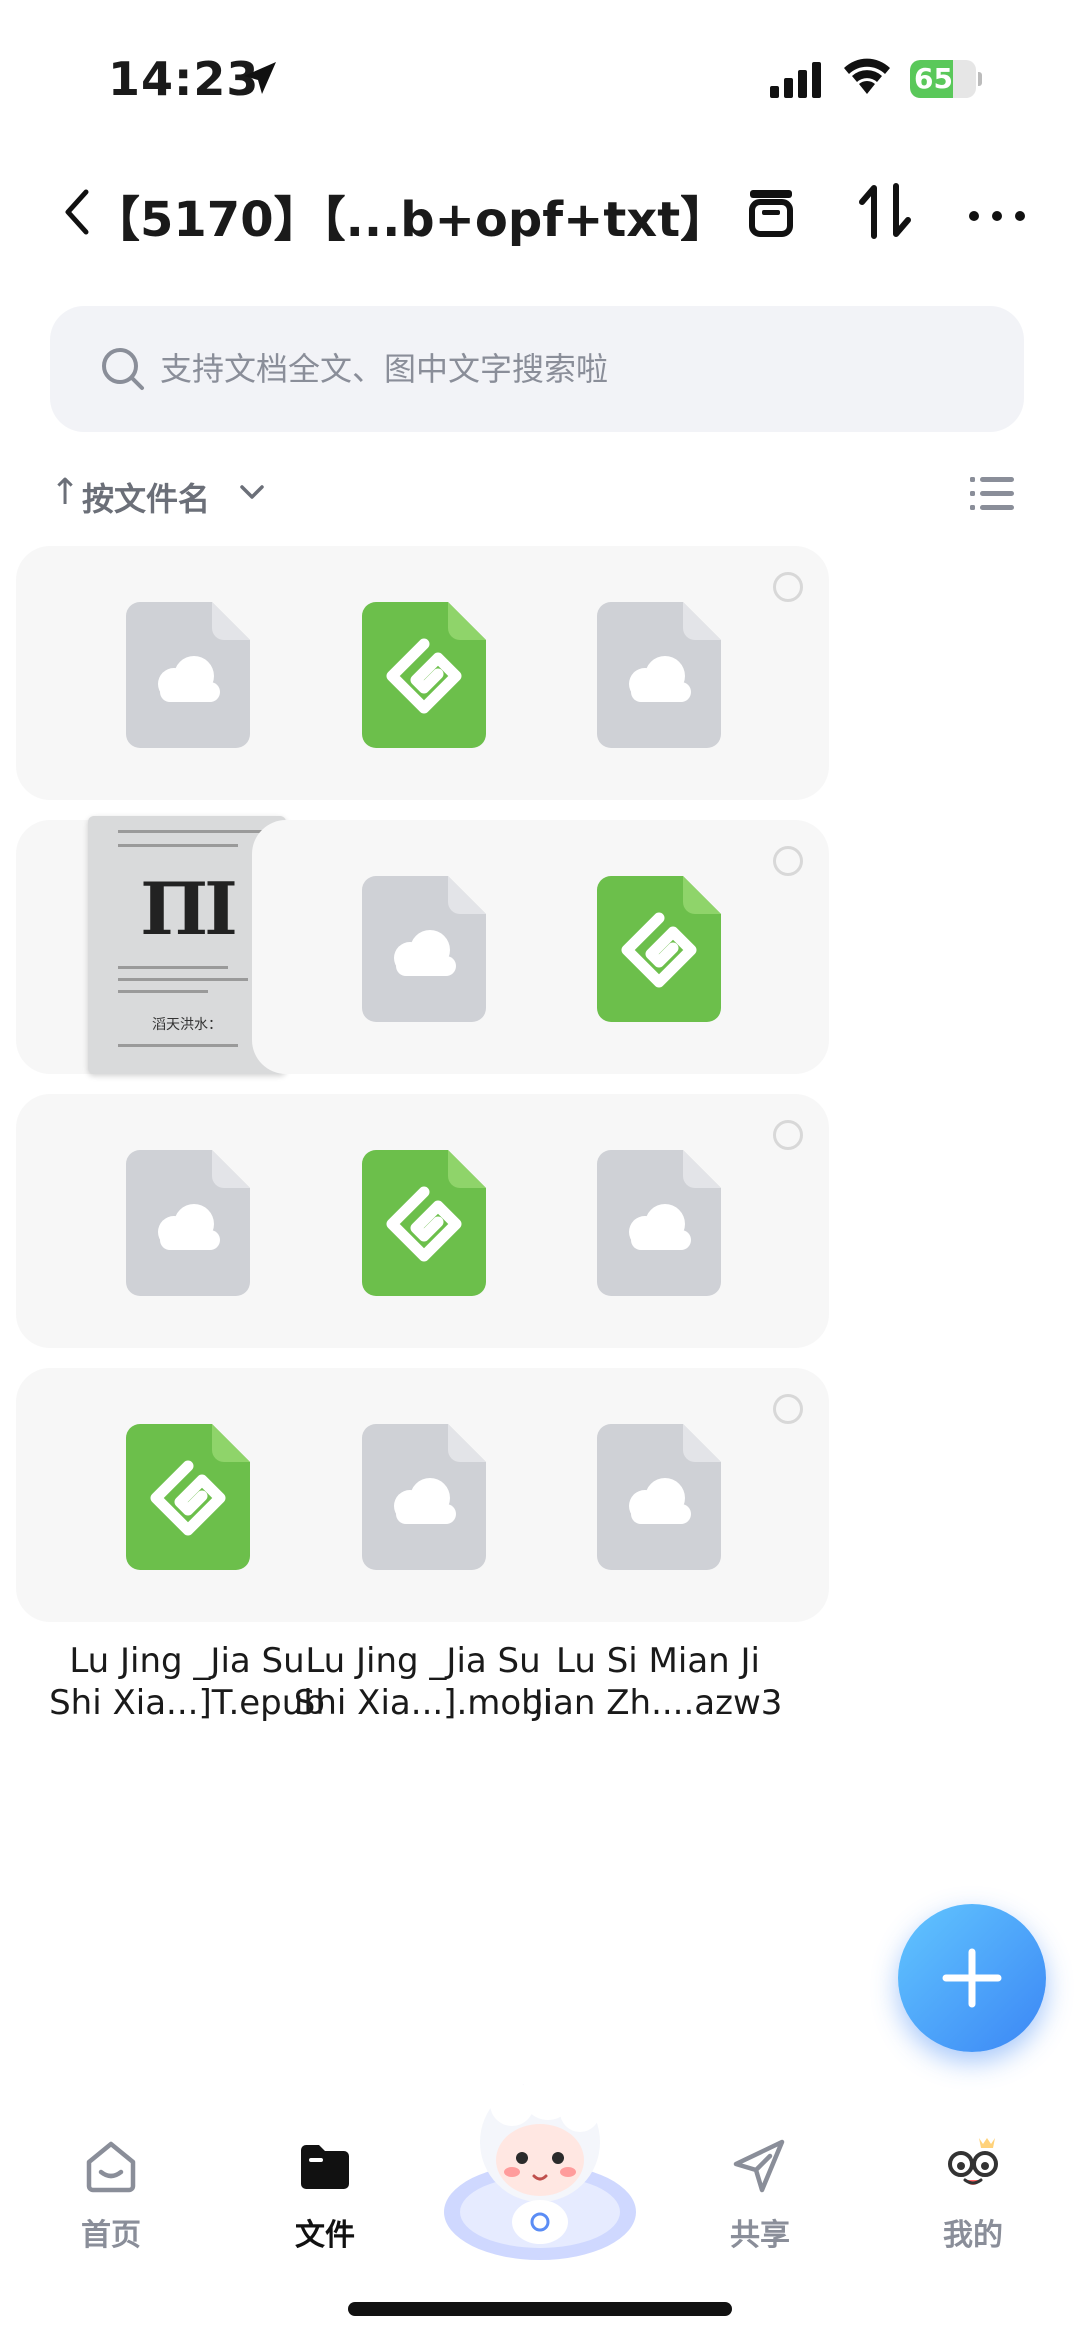 The width and height of the screenshot is (1080, 2341). Describe the element at coordinates (771, 211) in the screenshot. I see `archive-box-icon` at that location.